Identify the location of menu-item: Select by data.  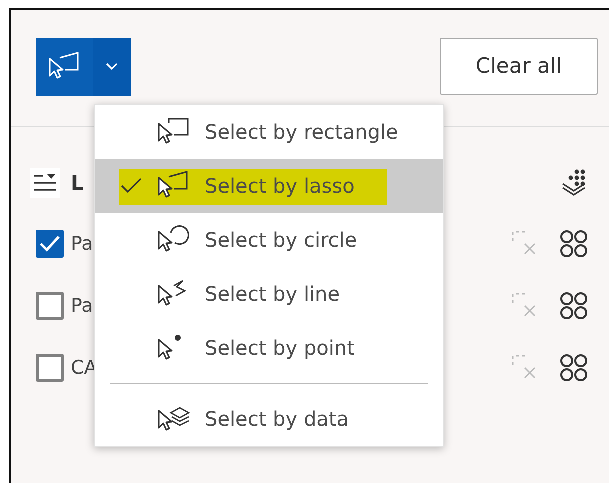
(269, 419).